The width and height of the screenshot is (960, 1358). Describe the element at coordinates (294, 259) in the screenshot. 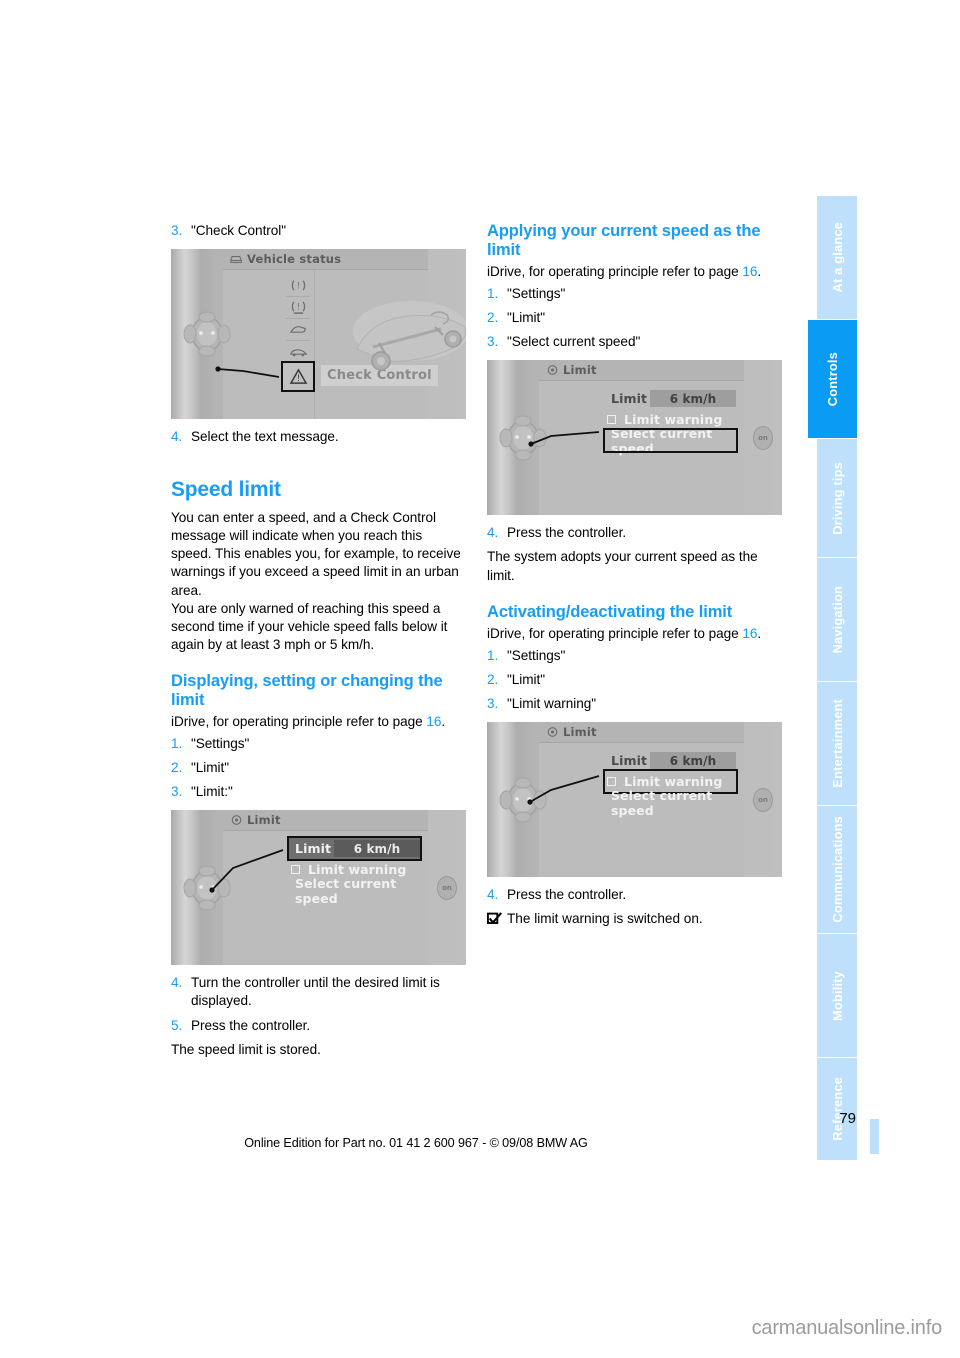

I see `display-title: Vehicle status` at that location.